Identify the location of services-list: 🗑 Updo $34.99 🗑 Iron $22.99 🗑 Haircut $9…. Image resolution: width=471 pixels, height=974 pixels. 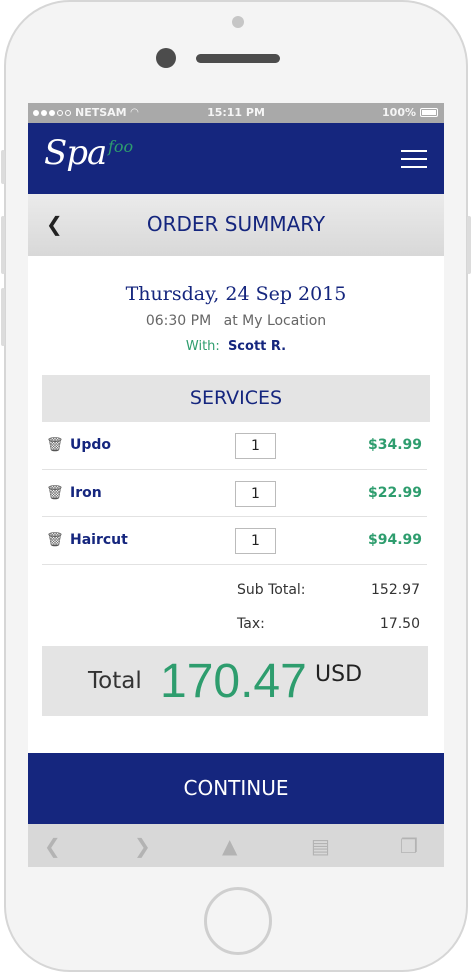
(234, 493).